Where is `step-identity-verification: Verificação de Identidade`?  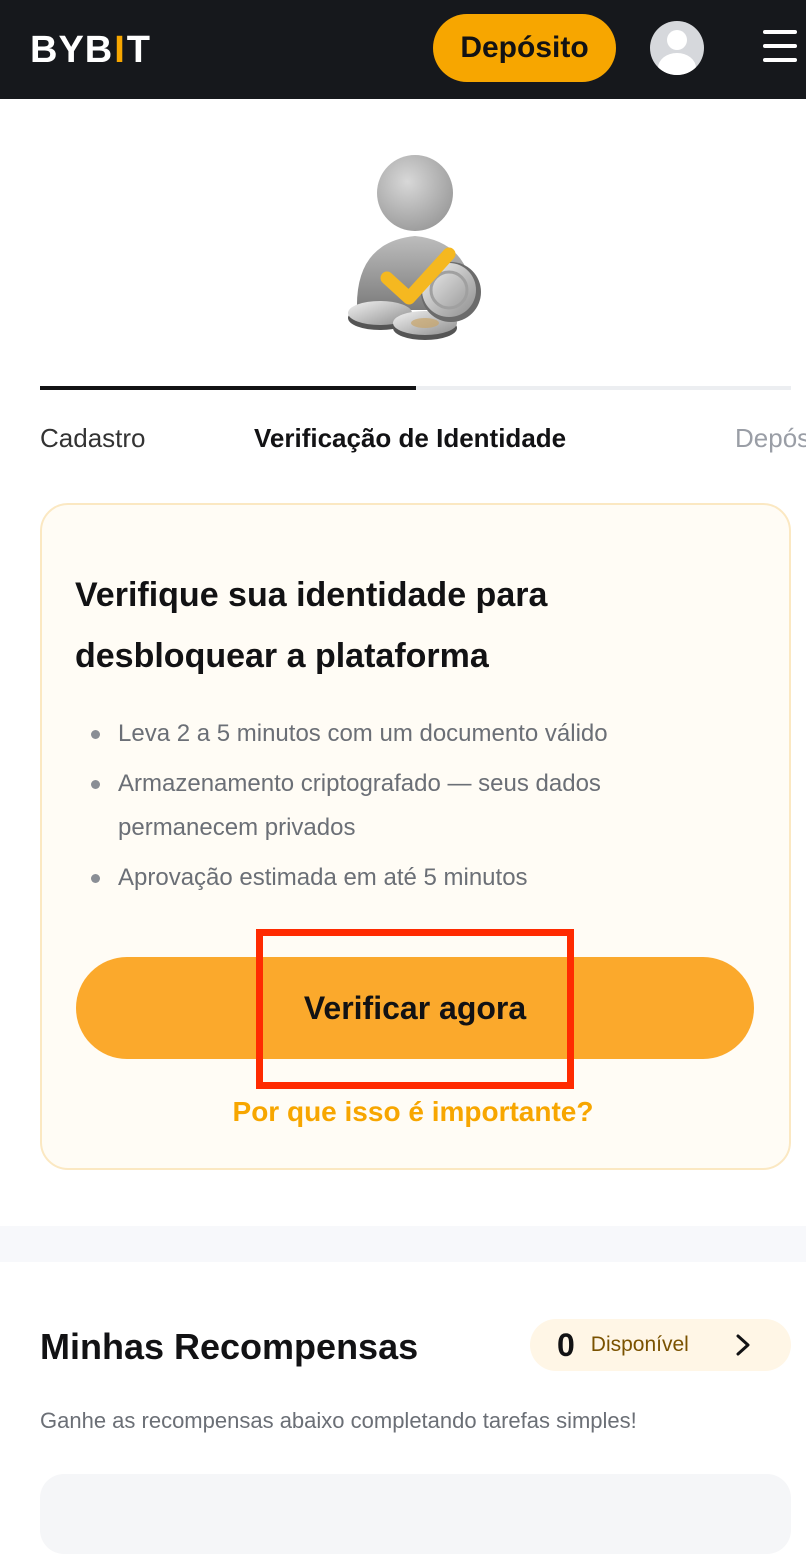
step-identity-verification: Verificação de Identidade is located at coordinates (410, 438).